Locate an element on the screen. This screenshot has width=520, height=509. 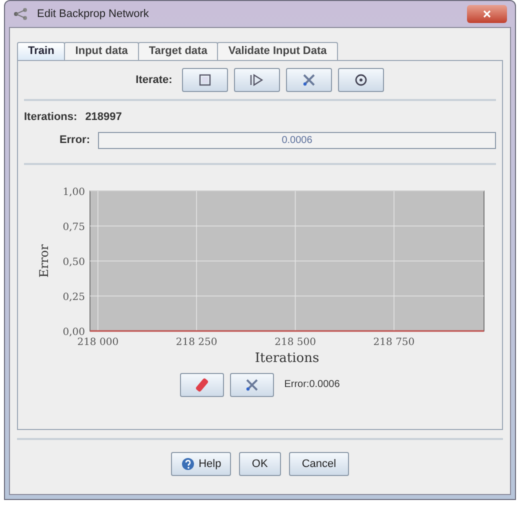
tab: Target data is located at coordinates (178, 51).